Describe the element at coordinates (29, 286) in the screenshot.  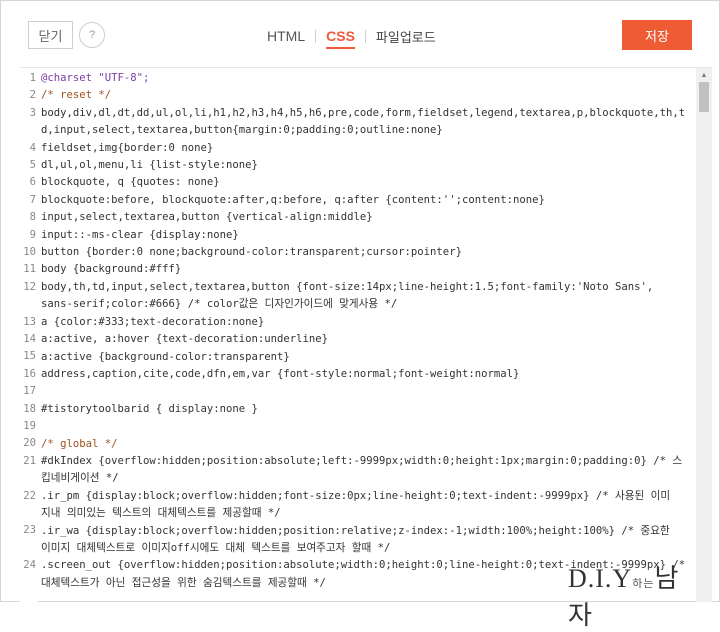
I see `line-number: 12` at that location.